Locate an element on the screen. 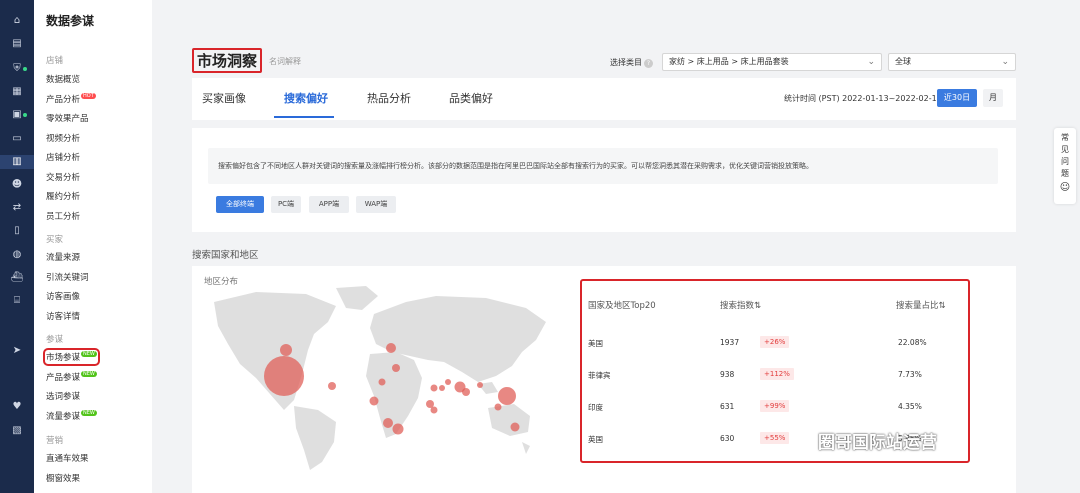  sidebar-item-label: 交易分析 is located at coordinates (63, 177).